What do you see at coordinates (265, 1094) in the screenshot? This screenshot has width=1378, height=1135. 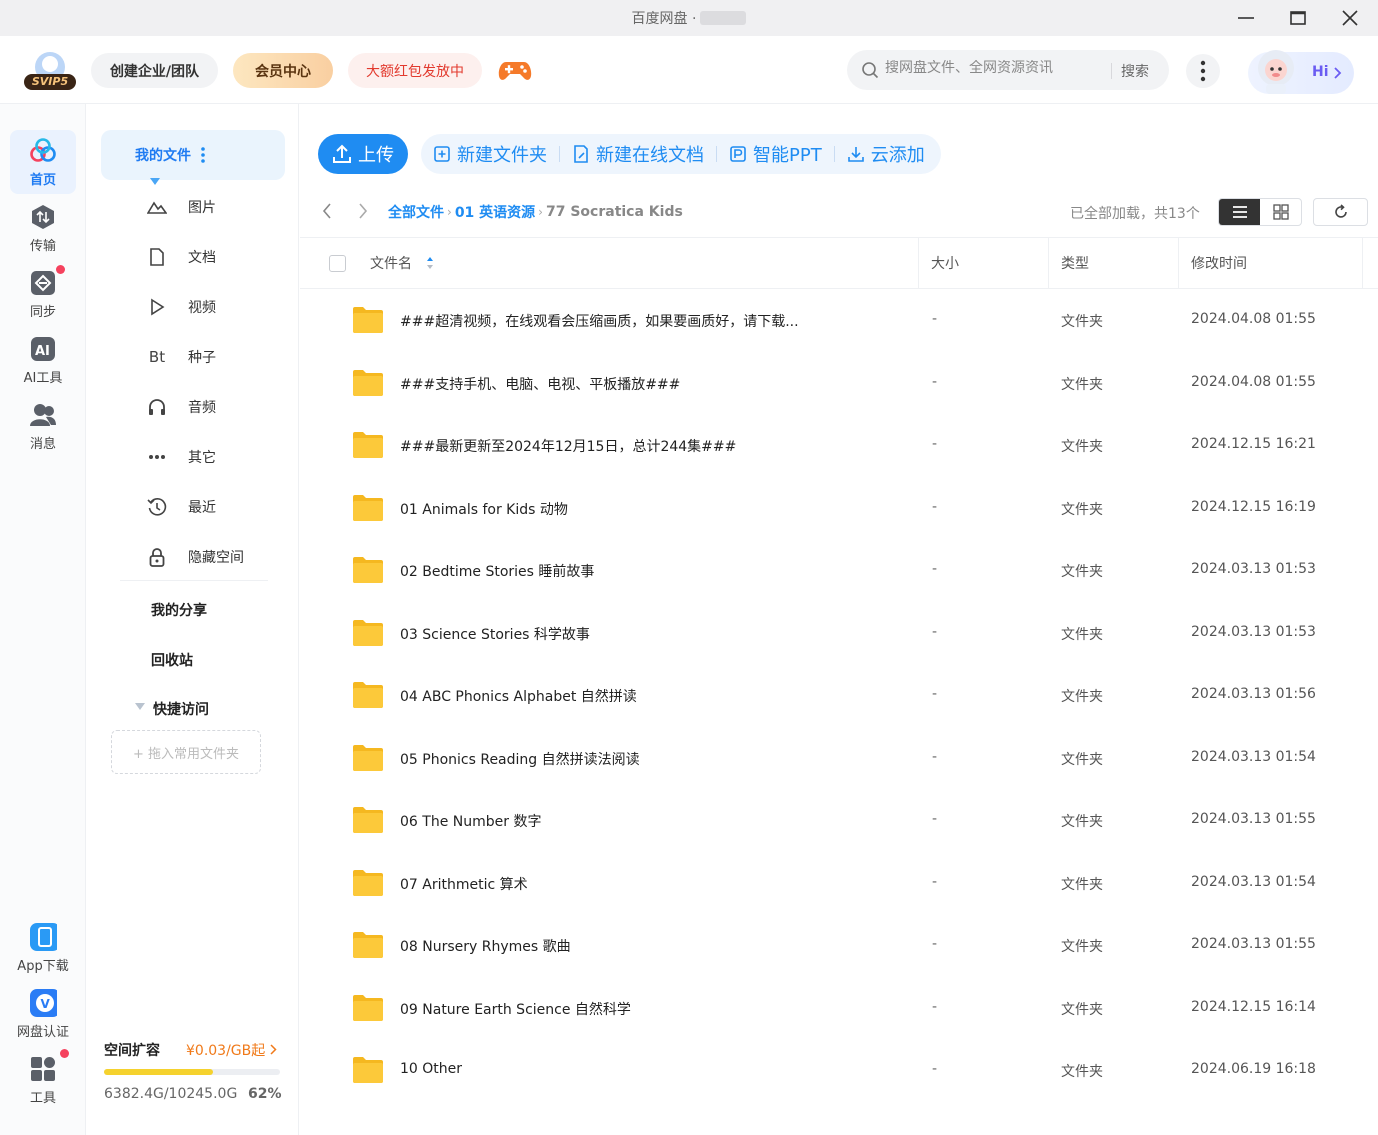 I see `quota-percent: 62%` at bounding box center [265, 1094].